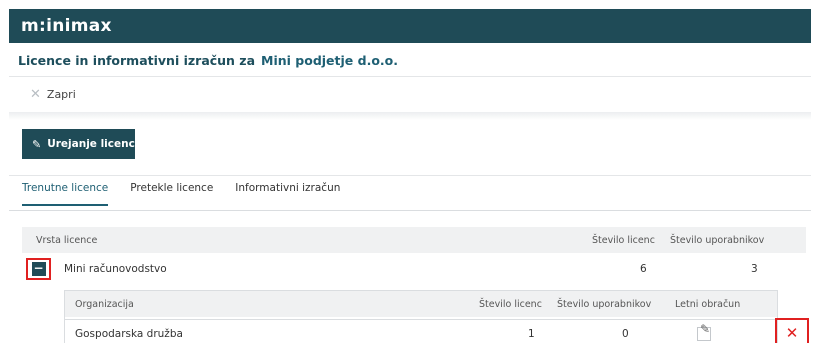 This screenshot has width=820, height=343. What do you see at coordinates (329, 60) in the screenshot?
I see `company-name: Mini podjetje d.o.o.` at bounding box center [329, 60].